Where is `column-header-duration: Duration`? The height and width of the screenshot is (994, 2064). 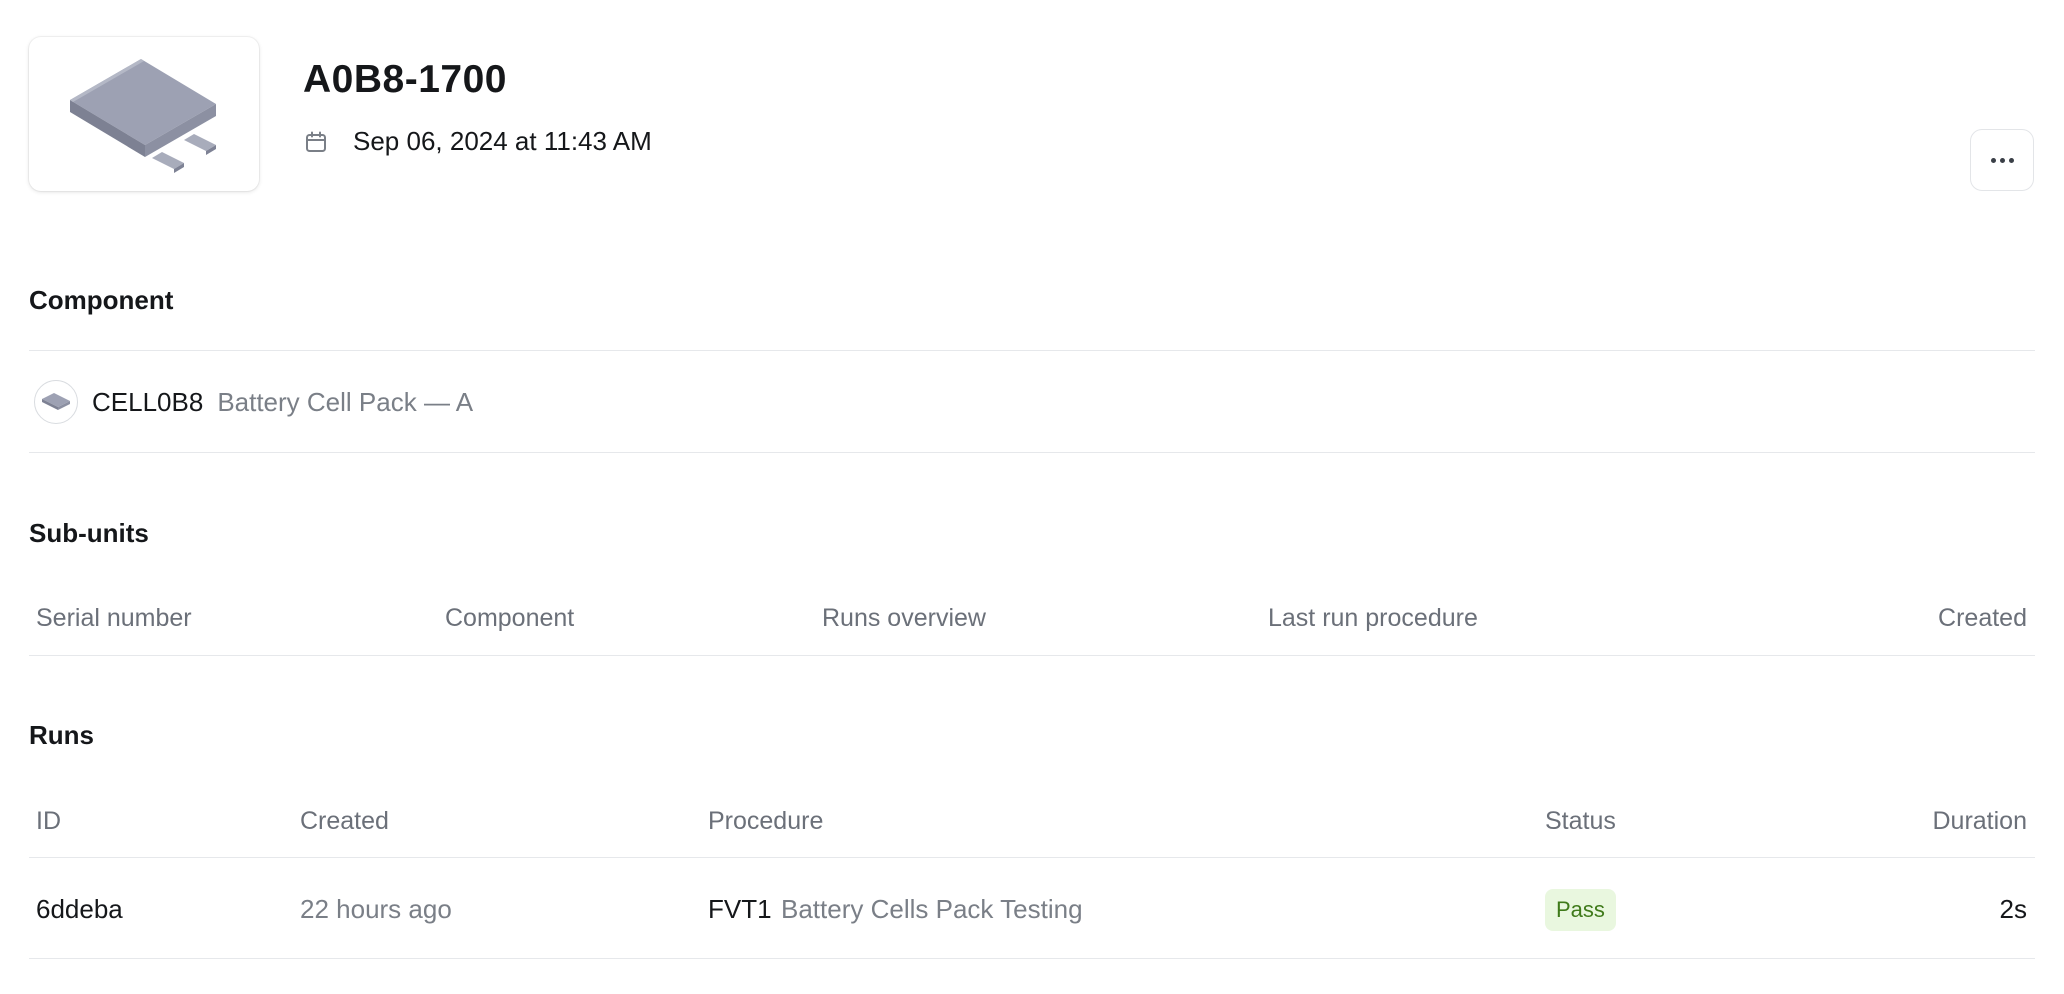 column-header-duration: Duration is located at coordinates (1914, 821).